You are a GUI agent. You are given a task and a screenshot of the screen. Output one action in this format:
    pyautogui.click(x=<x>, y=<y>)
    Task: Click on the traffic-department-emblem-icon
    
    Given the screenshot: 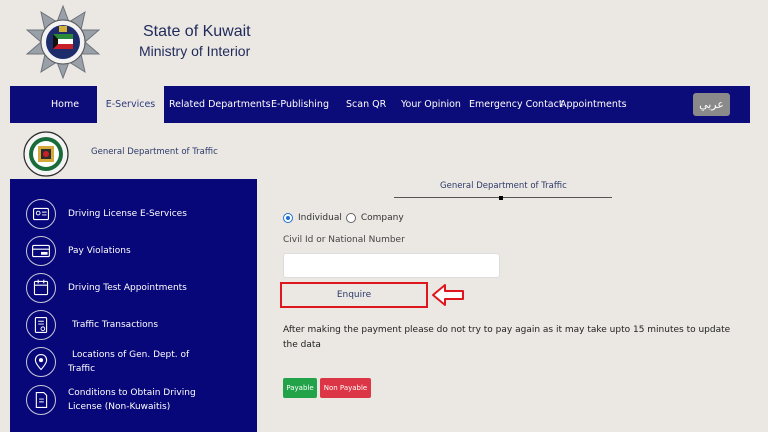 What is the action you would take?
    pyautogui.click(x=46, y=154)
    